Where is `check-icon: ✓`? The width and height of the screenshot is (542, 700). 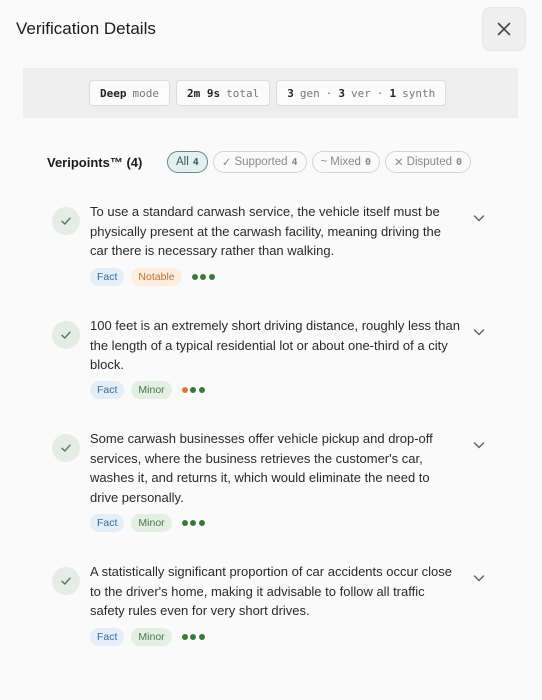
check-icon: ✓ is located at coordinates (226, 163).